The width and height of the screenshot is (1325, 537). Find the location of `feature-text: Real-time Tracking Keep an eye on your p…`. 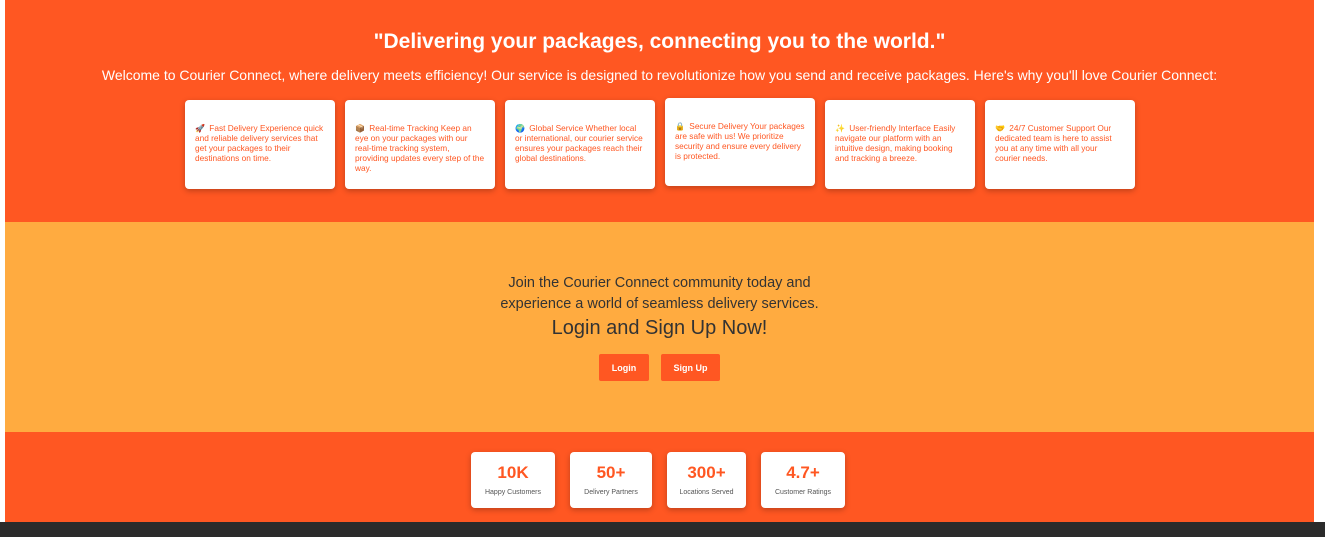

feature-text: Real-time Tracking Keep an eye on your p… is located at coordinates (420, 148).